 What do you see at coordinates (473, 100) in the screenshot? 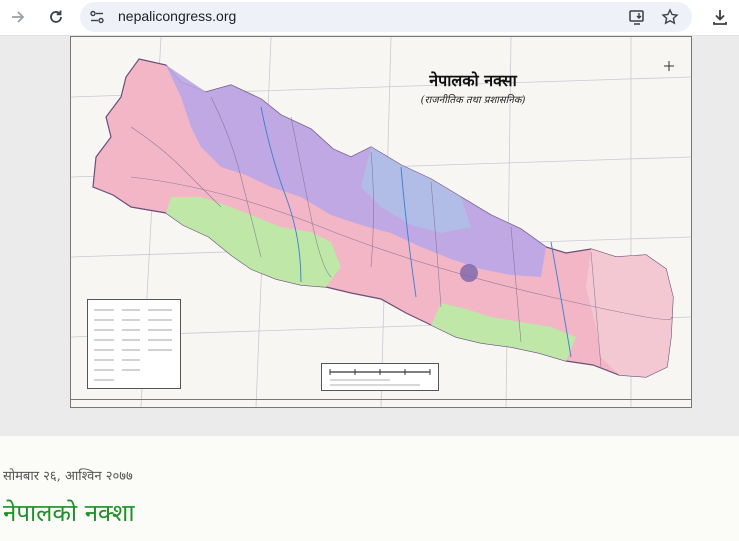
I see `map-subtitle: (राजनीतिक तथा प्रशासनिक)` at bounding box center [473, 100].